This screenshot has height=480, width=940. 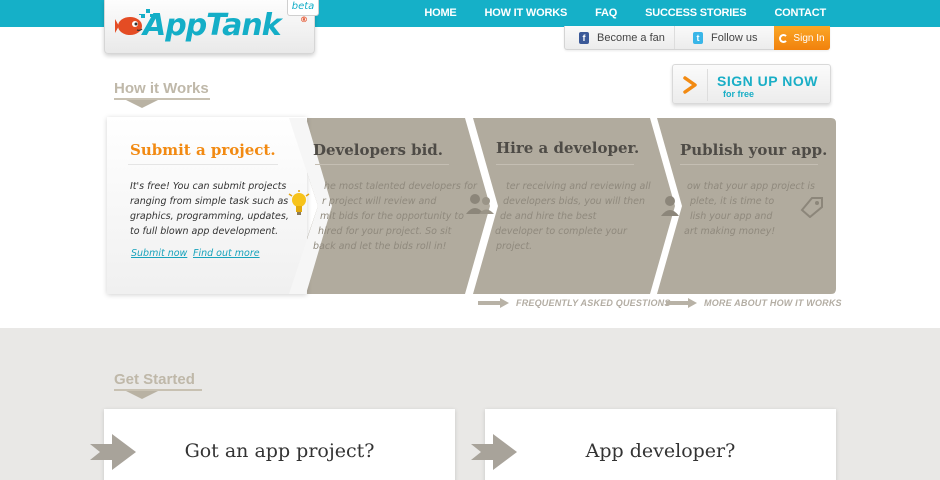 I want to click on step-line: back and let the bids roll in!, so click(x=380, y=246).